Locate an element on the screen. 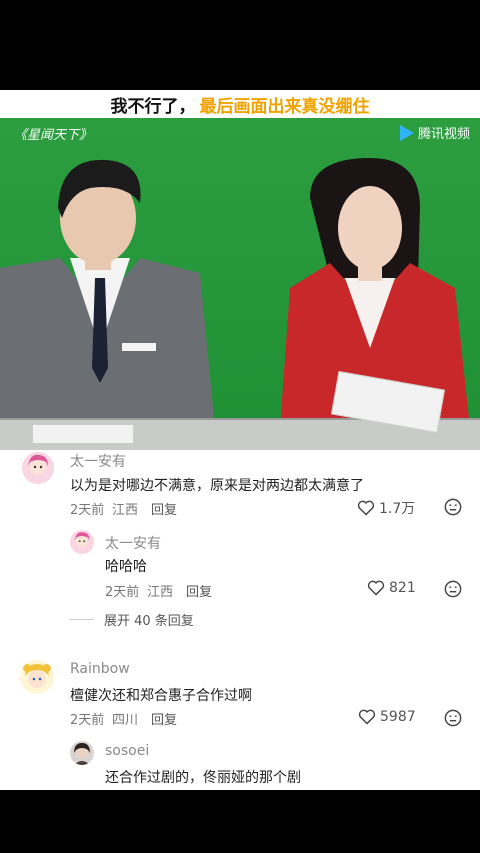 This screenshot has height=853, width=480. avatar-photo-icon is located at coordinates (82, 753).